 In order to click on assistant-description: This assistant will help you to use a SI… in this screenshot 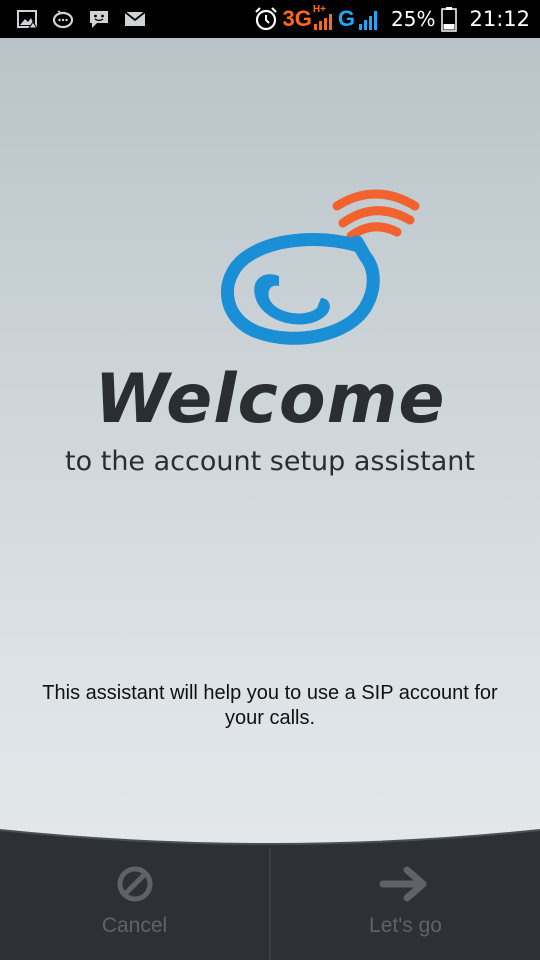, I will do `click(270, 705)`.